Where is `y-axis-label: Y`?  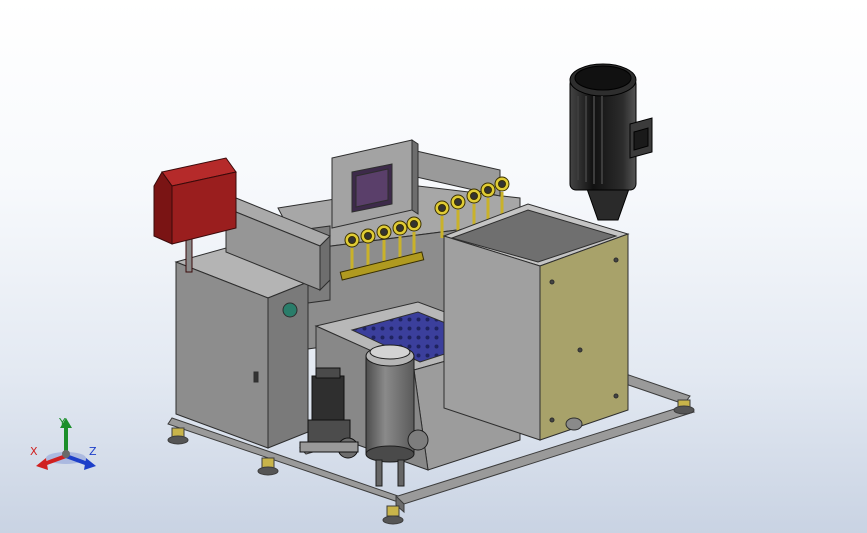 y-axis-label: Y is located at coordinates (62, 422).